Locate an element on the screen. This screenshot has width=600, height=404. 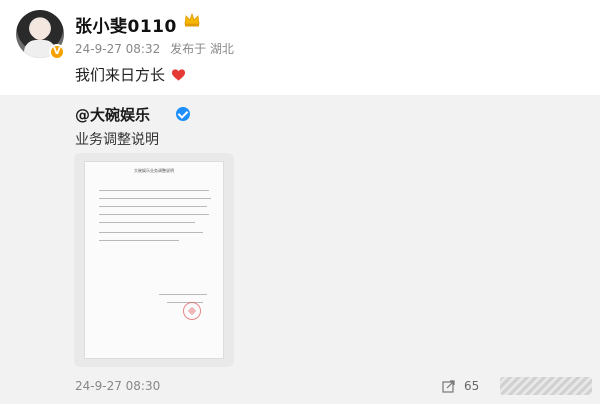
repost-text: 业务调整说明 is located at coordinates (117, 140).